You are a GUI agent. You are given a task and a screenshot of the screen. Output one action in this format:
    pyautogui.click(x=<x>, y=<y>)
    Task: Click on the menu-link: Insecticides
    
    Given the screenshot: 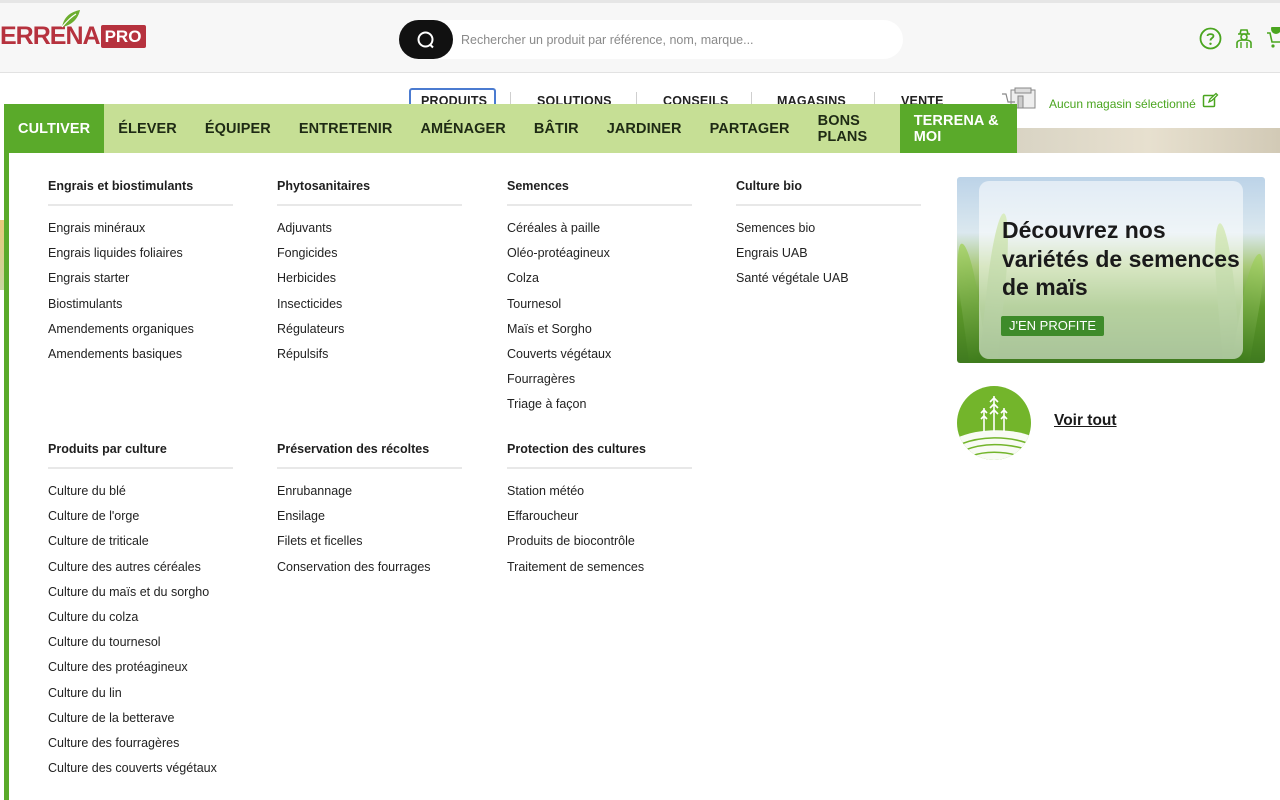 What is the action you would take?
    pyautogui.click(x=310, y=304)
    